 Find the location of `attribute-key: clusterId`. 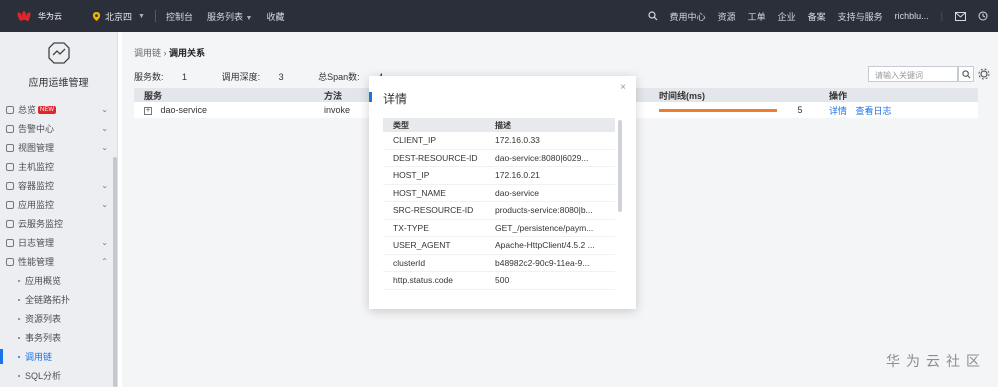

attribute-key: clusterId is located at coordinates (409, 262).